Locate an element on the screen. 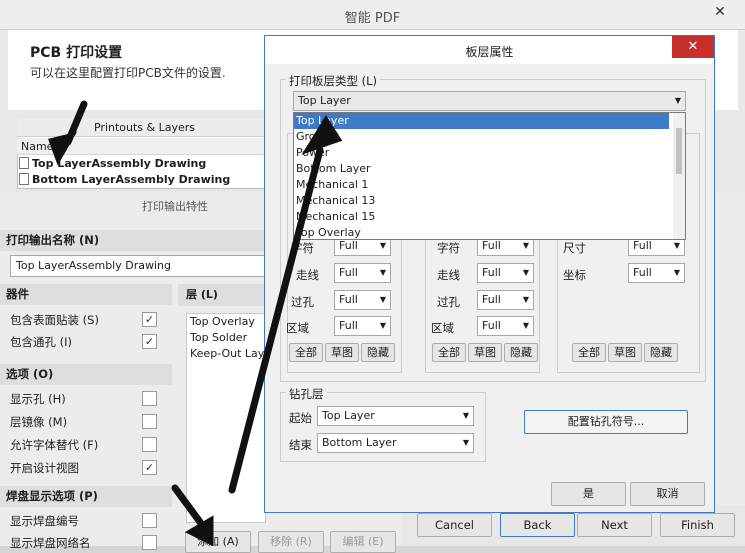 Image resolution: width=745 pixels, height=553 pixels. col2-draft-button: 草图 is located at coordinates (485, 352).